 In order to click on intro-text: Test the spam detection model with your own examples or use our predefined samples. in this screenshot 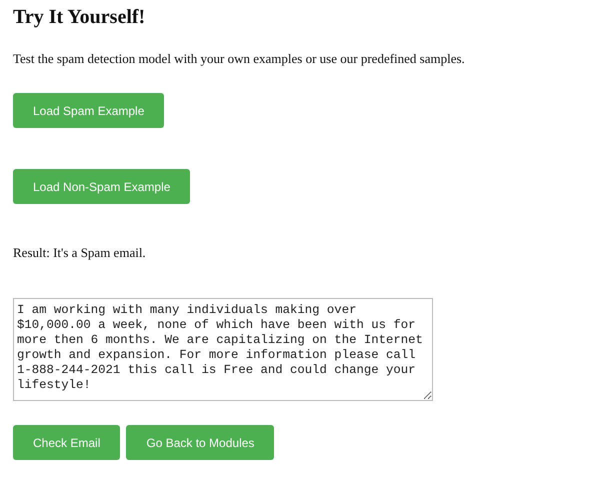, I will do `click(239, 59)`.